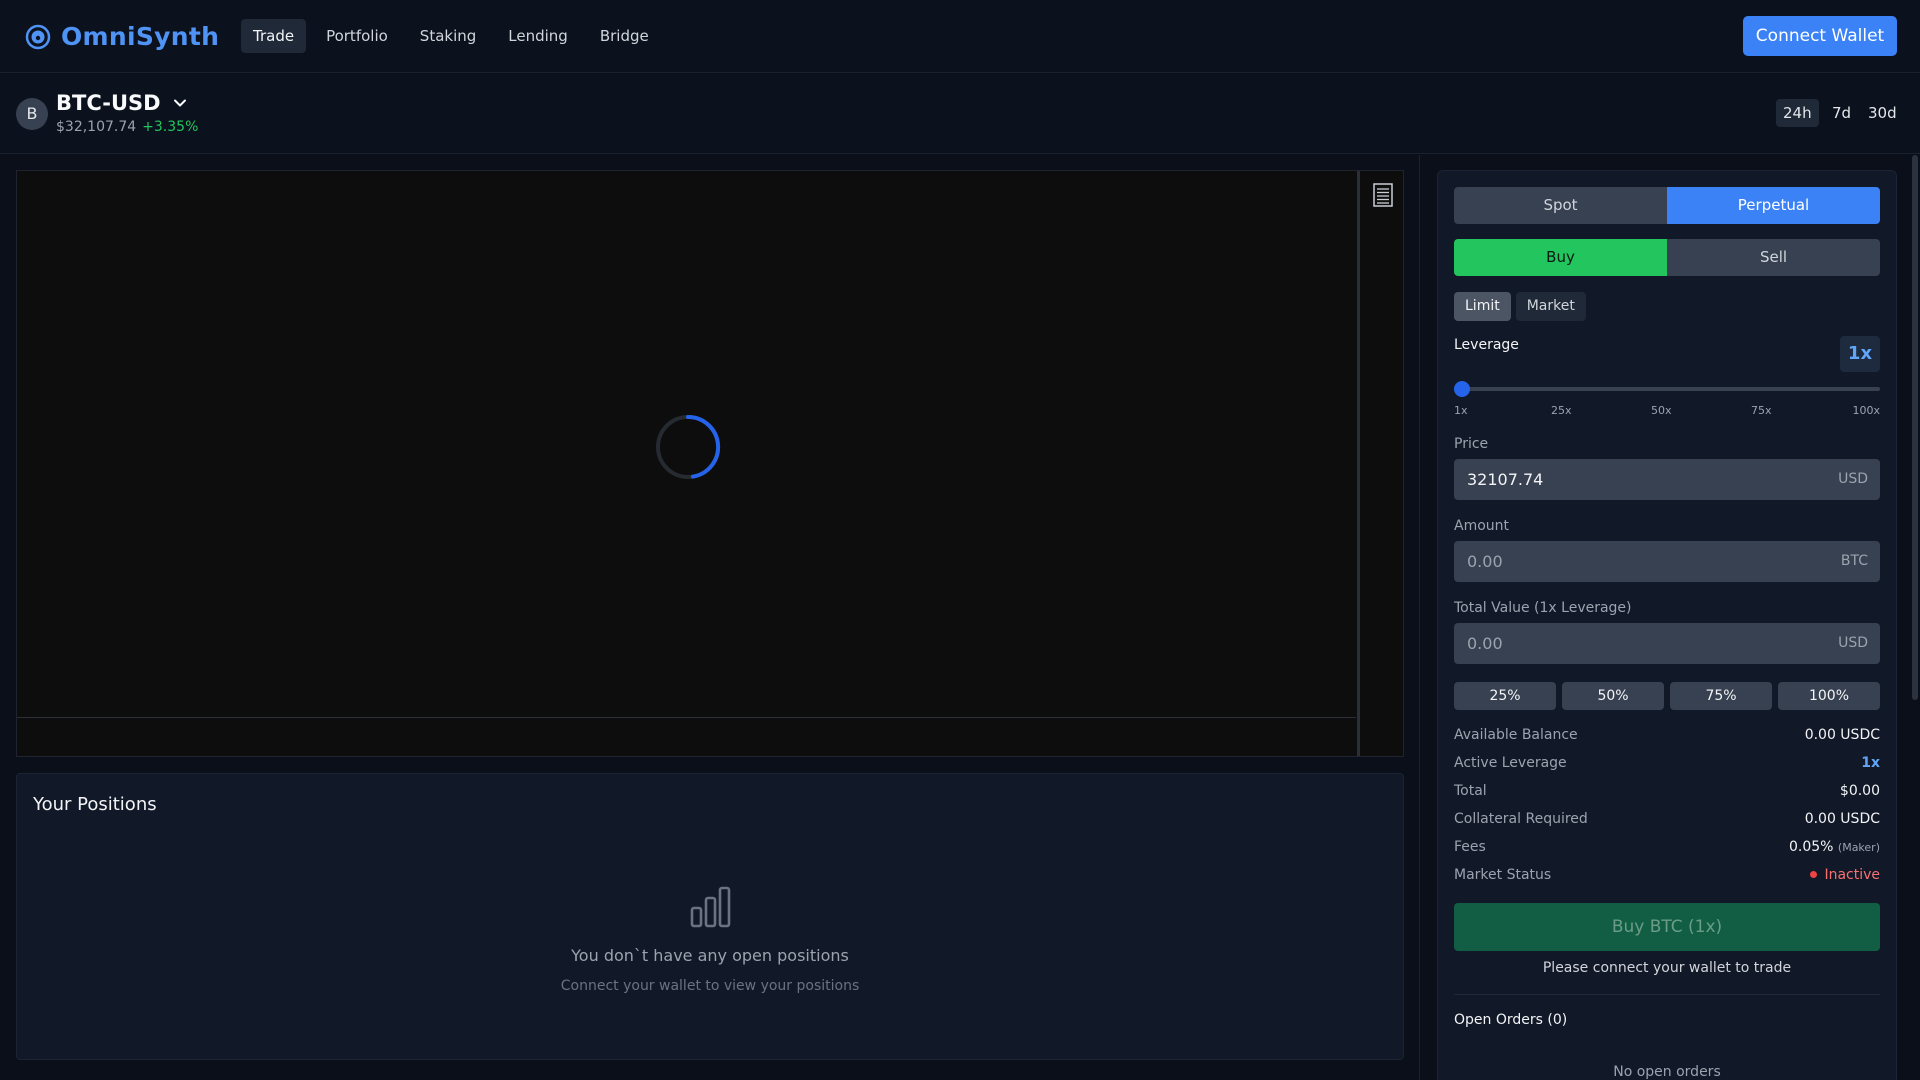  Describe the element at coordinates (1820, 36) in the screenshot. I see `connect-wallet-button: Connect Wallet` at that location.